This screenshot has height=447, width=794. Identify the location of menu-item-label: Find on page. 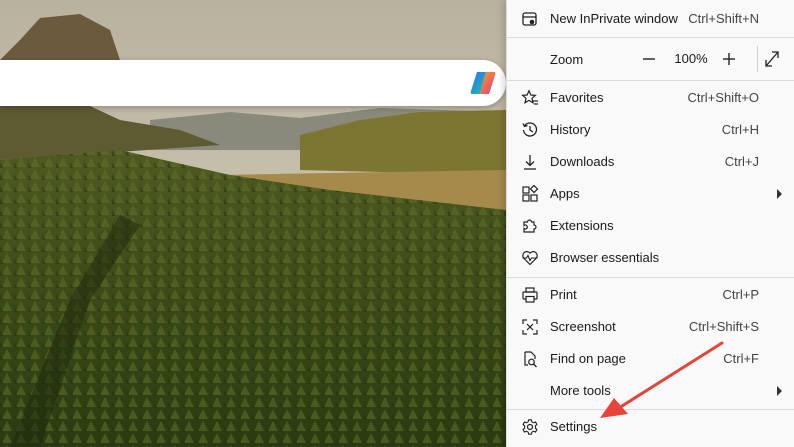
(588, 358).